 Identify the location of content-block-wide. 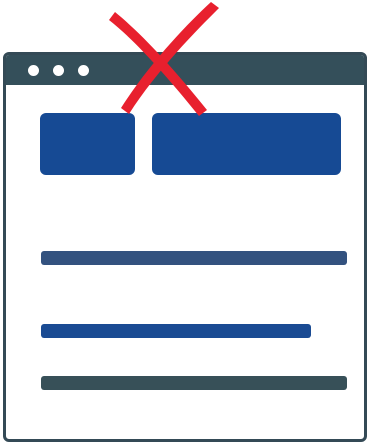
(246, 144).